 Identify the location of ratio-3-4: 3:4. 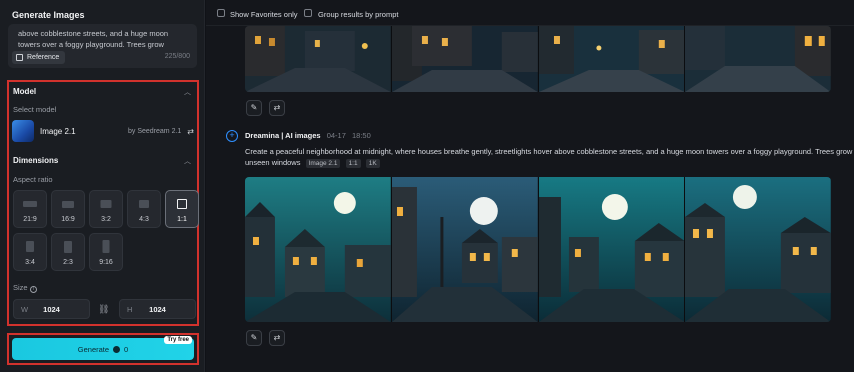
(30, 252).